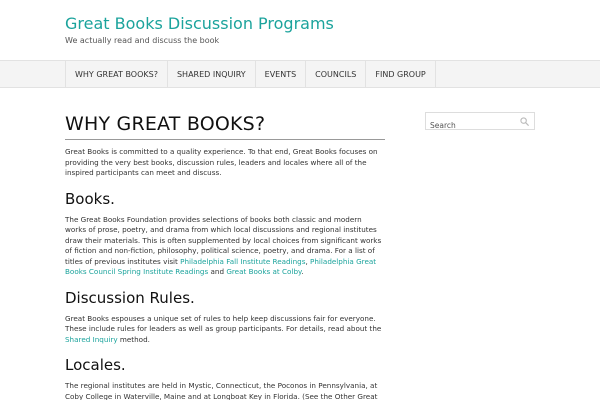  I want to click on rules-heading: Discussion Rules., so click(130, 297).